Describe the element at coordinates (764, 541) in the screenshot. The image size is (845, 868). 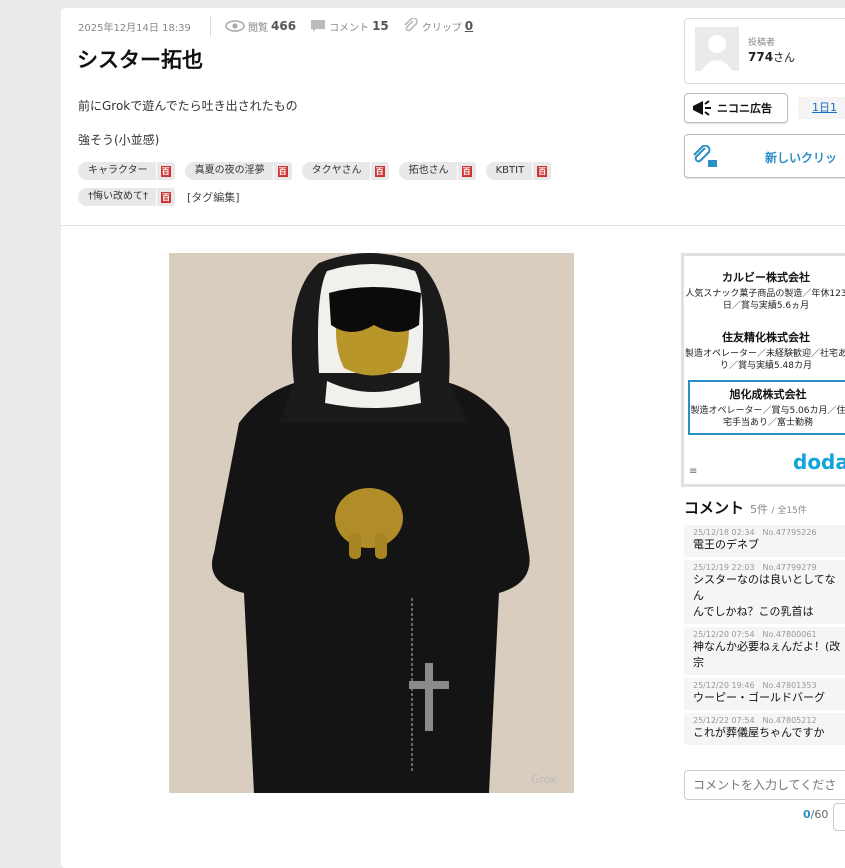
I see `comment-item: 25/12/18 02:34 No.47795226 電王のデネブ` at that location.